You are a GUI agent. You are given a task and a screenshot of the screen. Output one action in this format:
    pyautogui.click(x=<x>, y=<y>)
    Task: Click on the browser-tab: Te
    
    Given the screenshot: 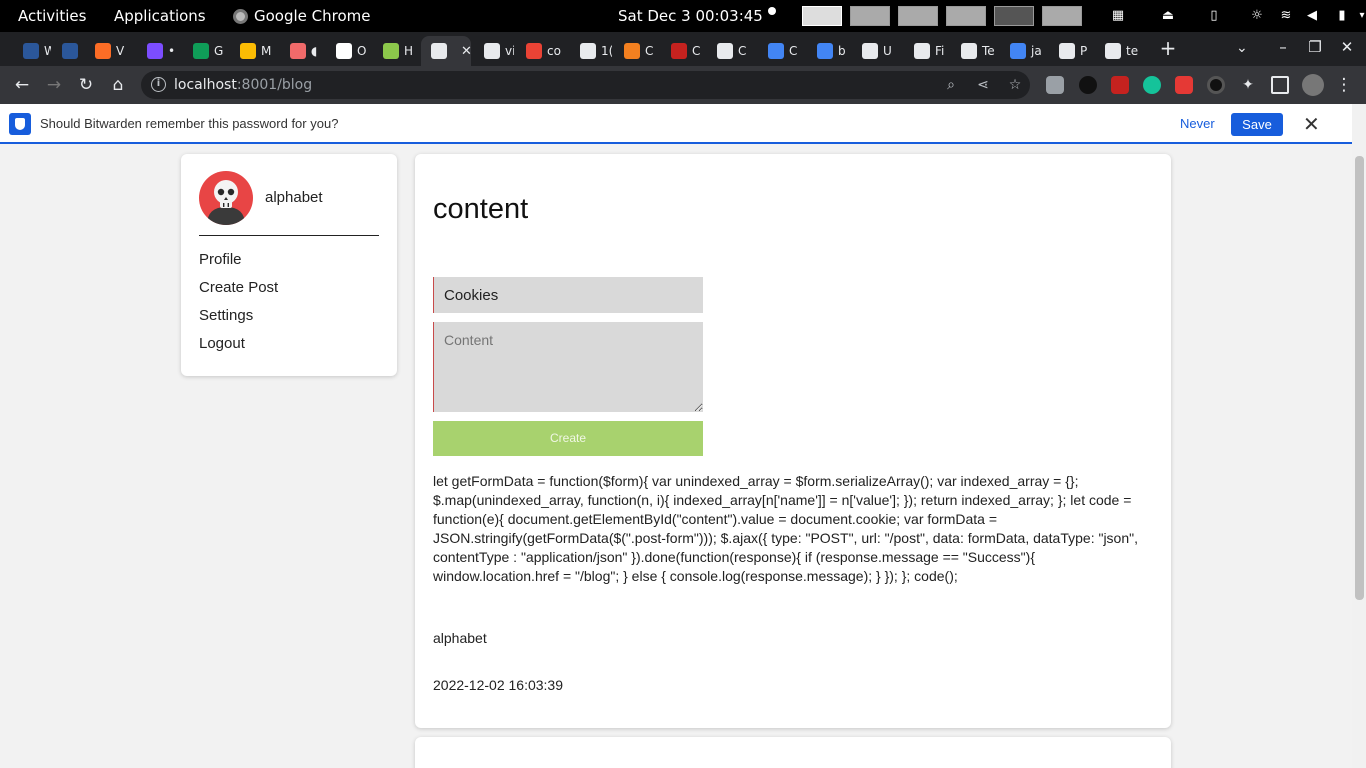 What is the action you would take?
    pyautogui.click(x=975, y=51)
    